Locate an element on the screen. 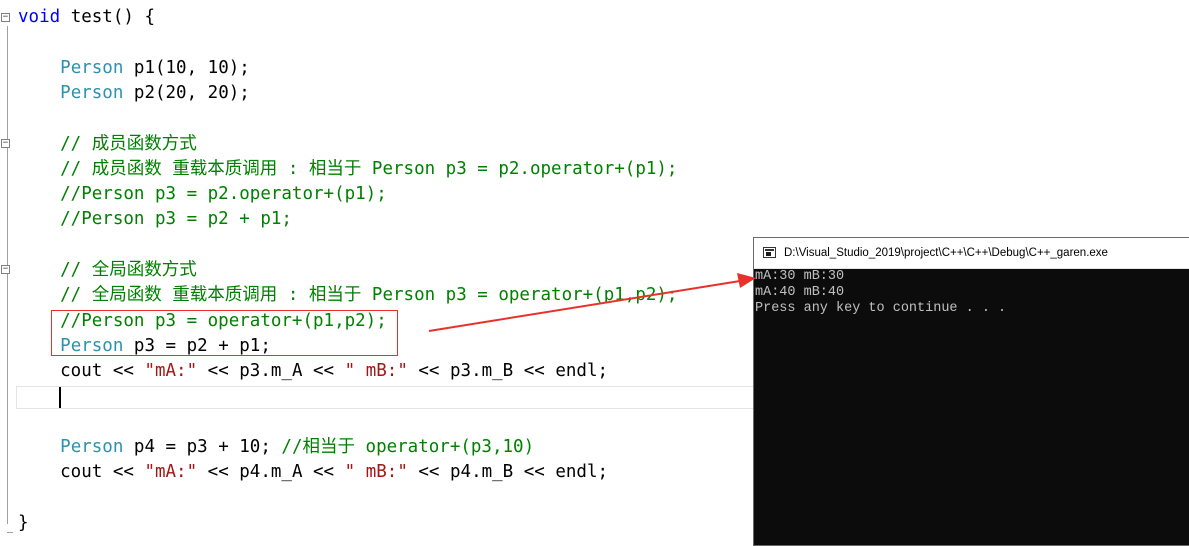 This screenshot has height=546, width=1189. console-line: mA:30 mB:30 is located at coordinates (800, 276).